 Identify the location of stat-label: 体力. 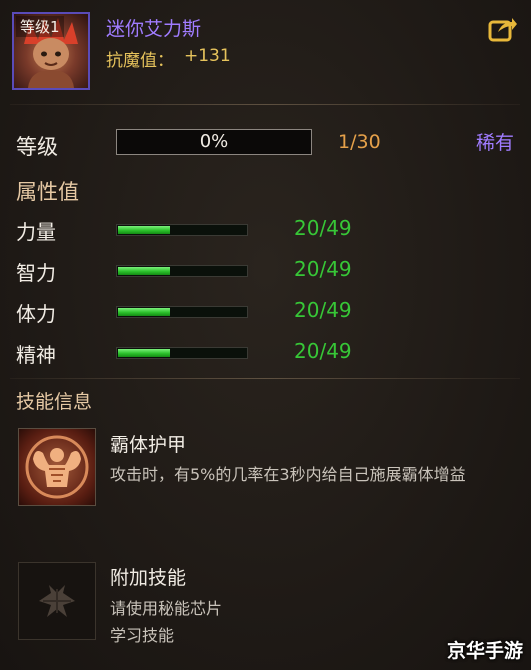
(36, 314).